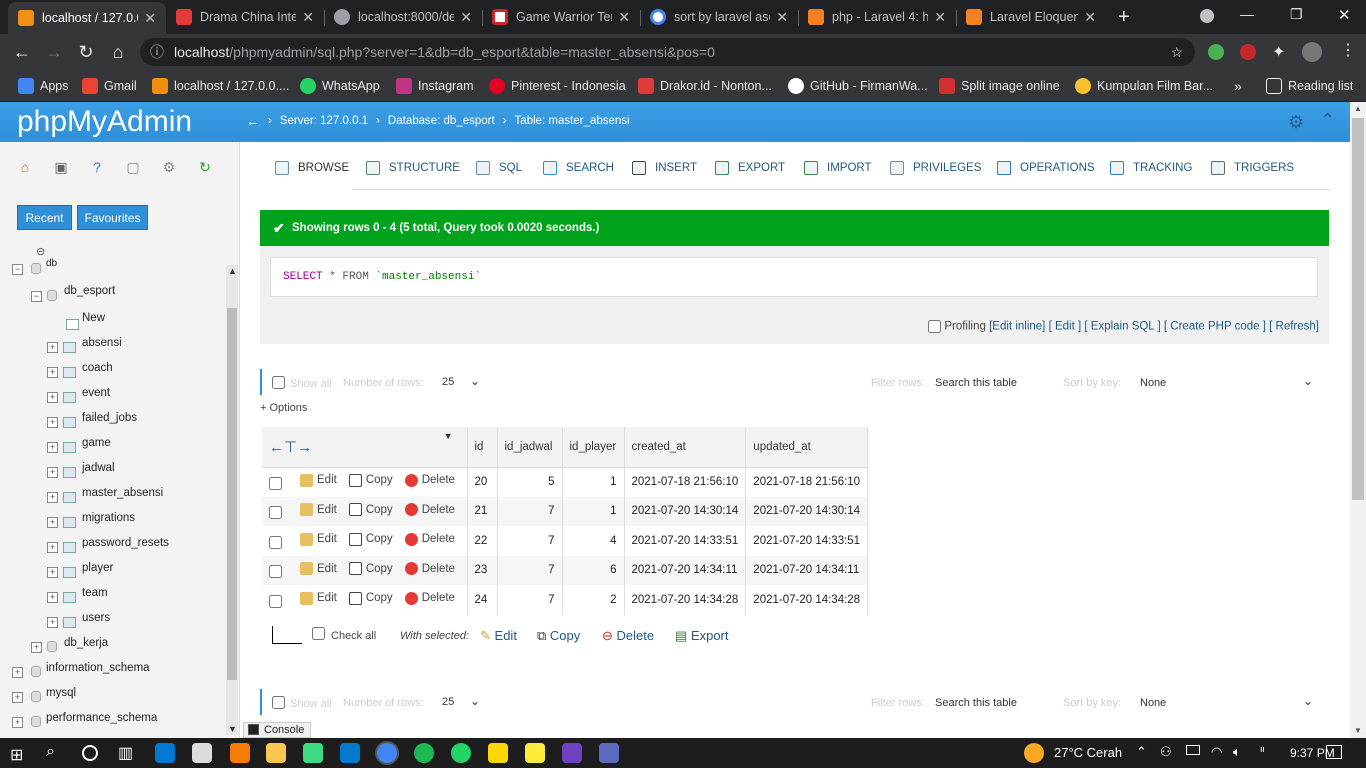 The height and width of the screenshot is (768, 1366). What do you see at coordinates (935, 168) in the screenshot?
I see `tab-privileges: Privileges` at bounding box center [935, 168].